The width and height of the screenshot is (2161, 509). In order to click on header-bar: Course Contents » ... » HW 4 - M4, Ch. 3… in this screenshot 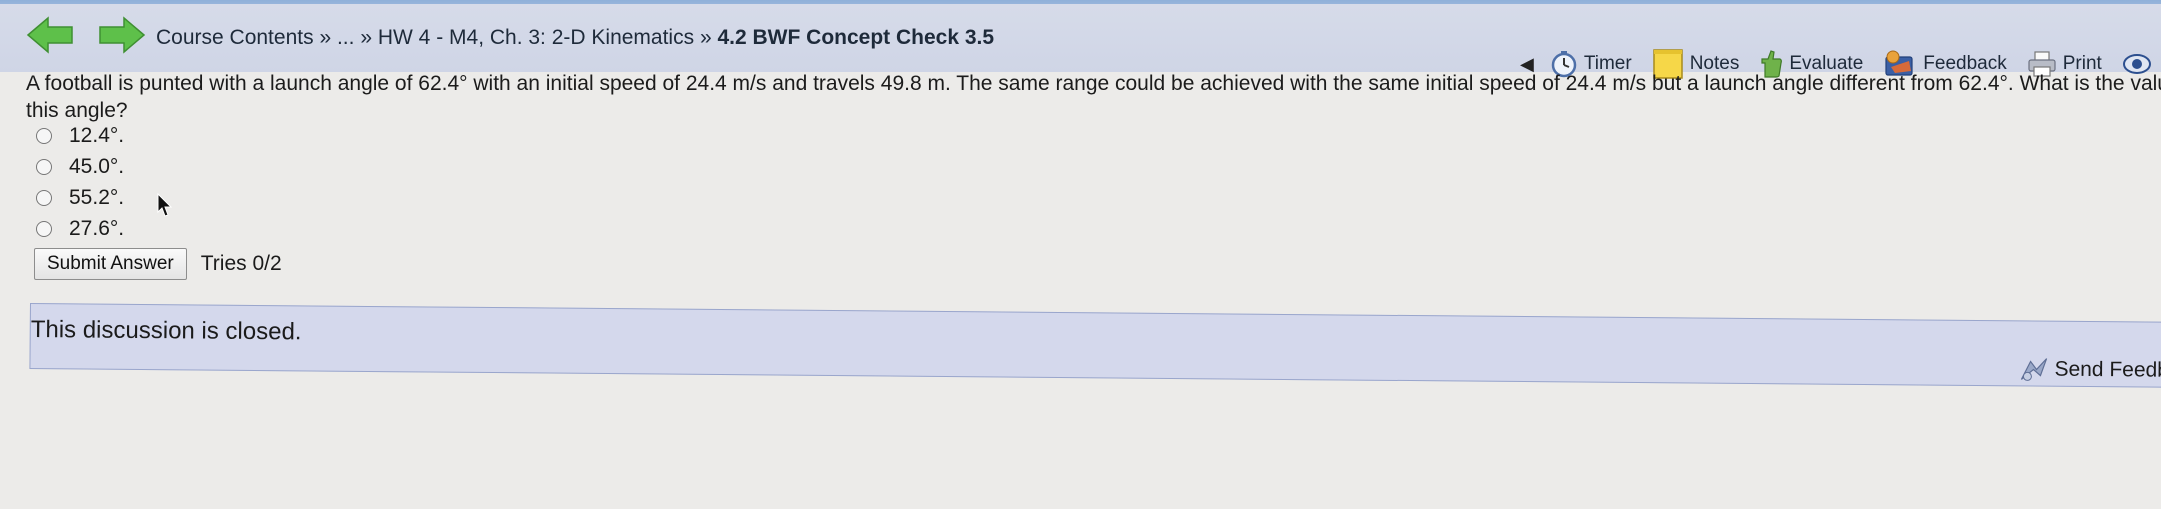, I will do `click(1080, 41)`.